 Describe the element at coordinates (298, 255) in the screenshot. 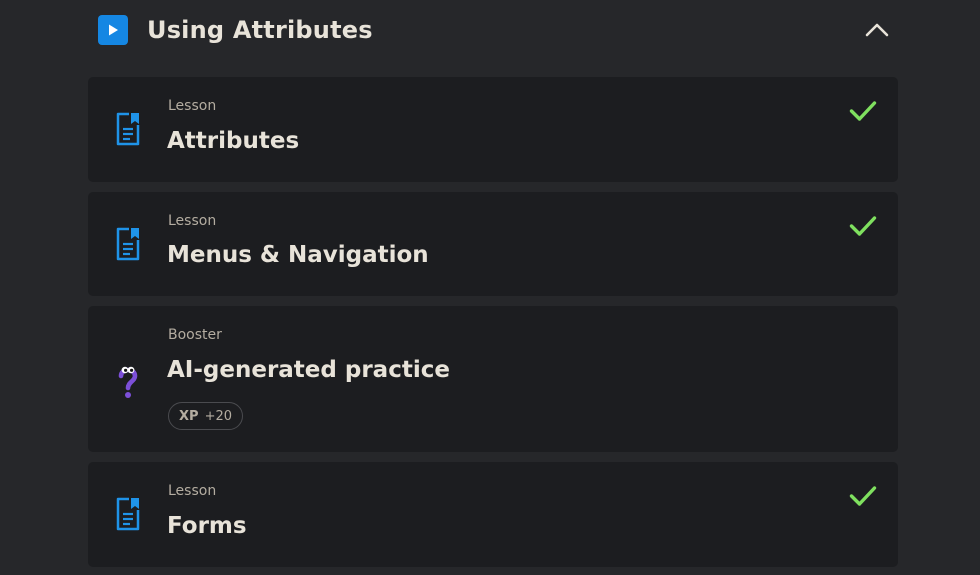

I see `item-title: Menus & Navigation` at that location.